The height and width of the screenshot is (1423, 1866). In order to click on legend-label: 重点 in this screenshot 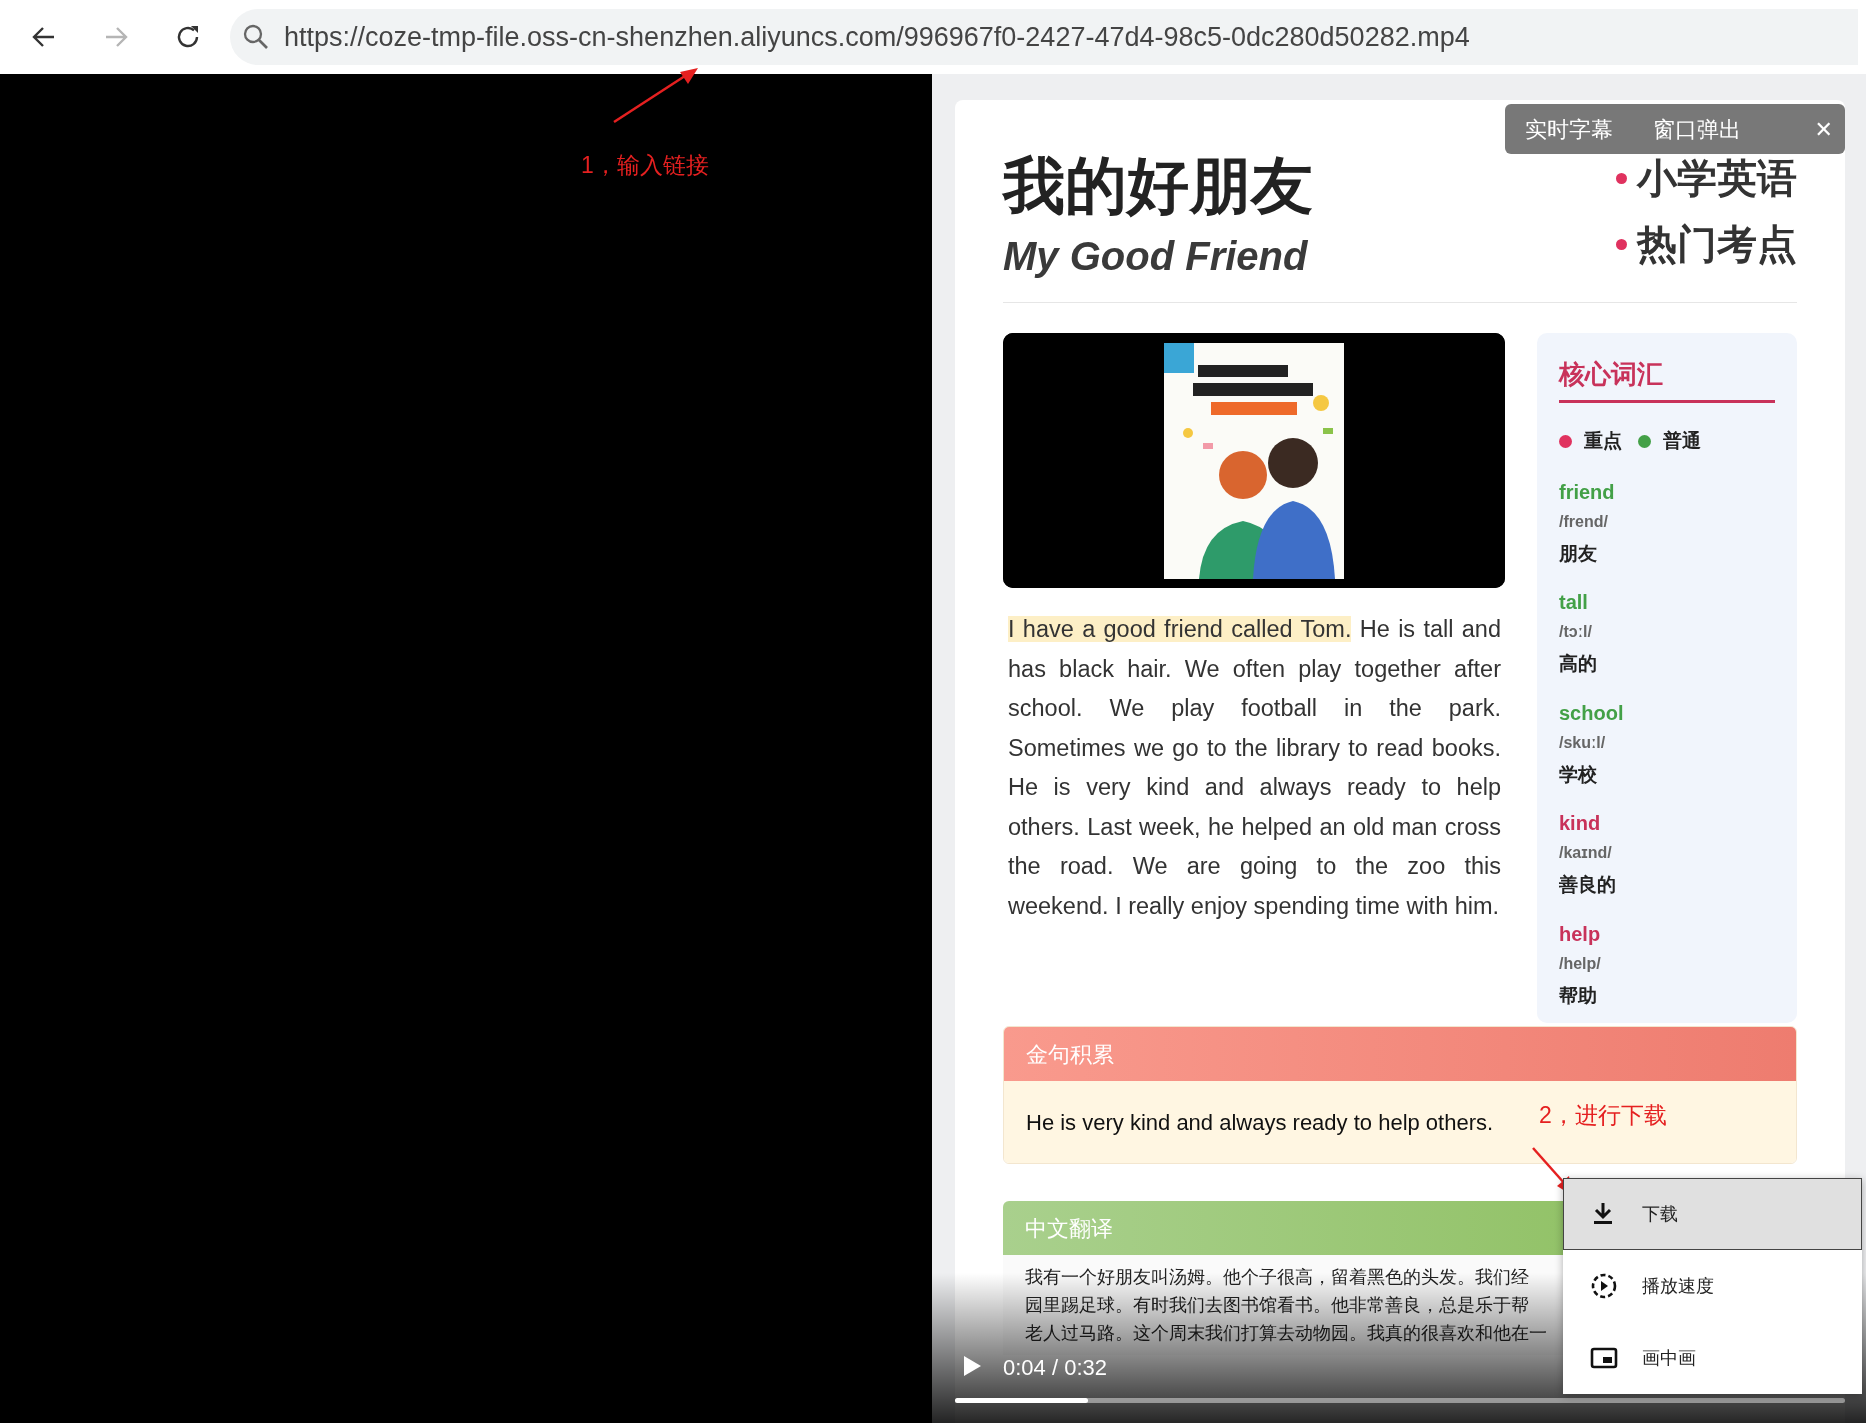, I will do `click(1603, 441)`.